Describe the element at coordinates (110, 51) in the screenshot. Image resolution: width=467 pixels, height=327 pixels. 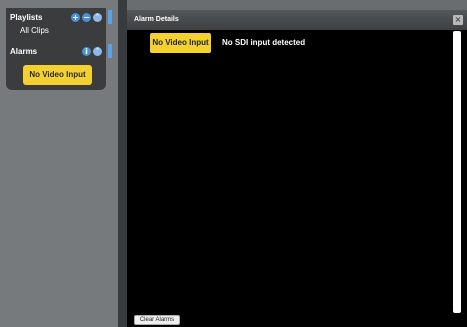
I see `alarms-resize-handle` at that location.